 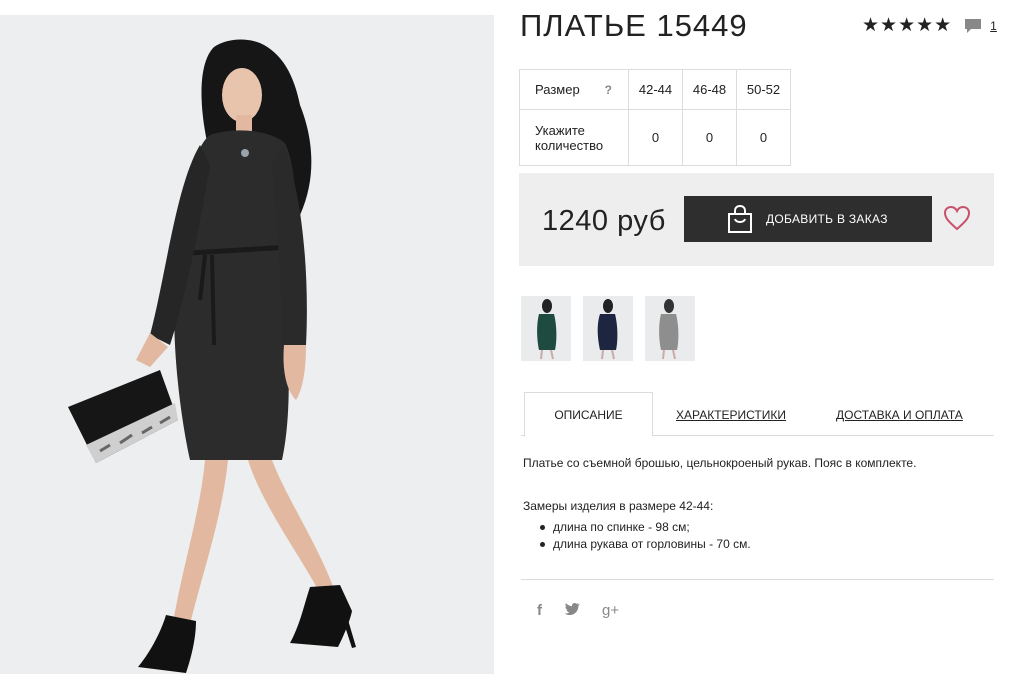 What do you see at coordinates (645, 544) in the screenshot?
I see `list-item: длина рукава от горловины - 70 см.` at bounding box center [645, 544].